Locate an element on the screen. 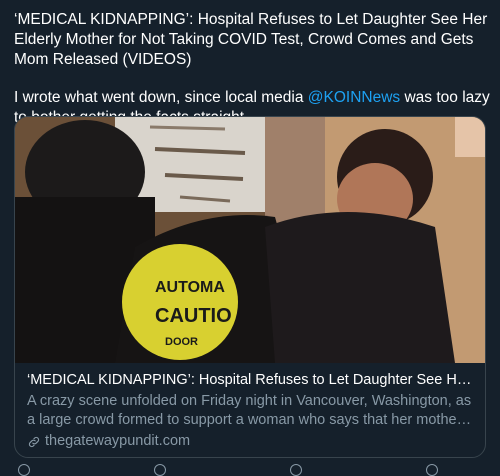 The image size is (500, 476). figure-right-body is located at coordinates (360, 287).